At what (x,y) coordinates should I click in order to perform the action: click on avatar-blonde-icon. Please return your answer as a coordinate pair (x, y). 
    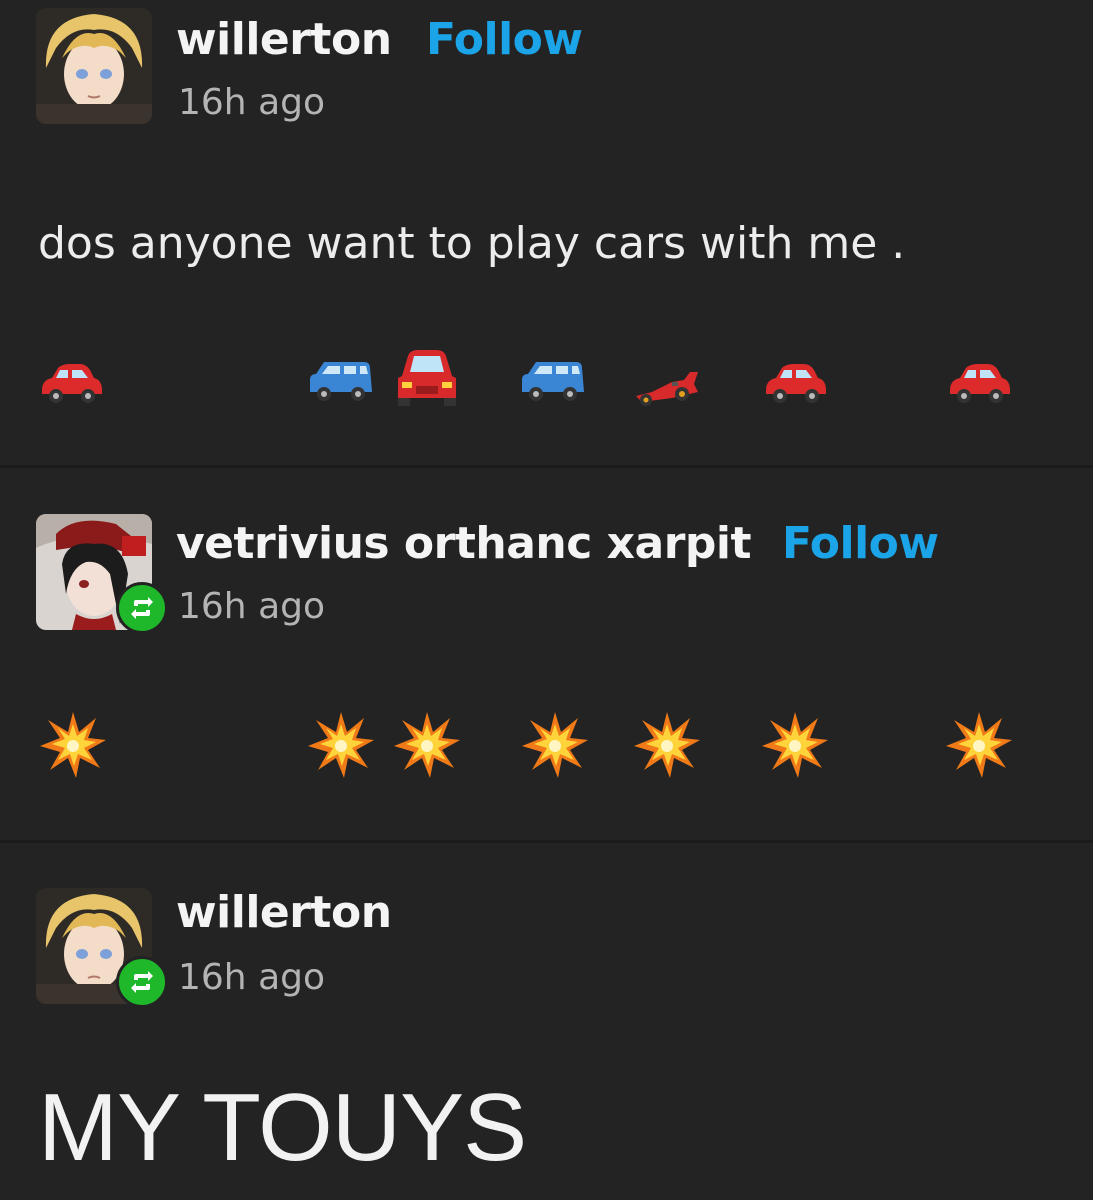
    Looking at the image, I should click on (94, 66).